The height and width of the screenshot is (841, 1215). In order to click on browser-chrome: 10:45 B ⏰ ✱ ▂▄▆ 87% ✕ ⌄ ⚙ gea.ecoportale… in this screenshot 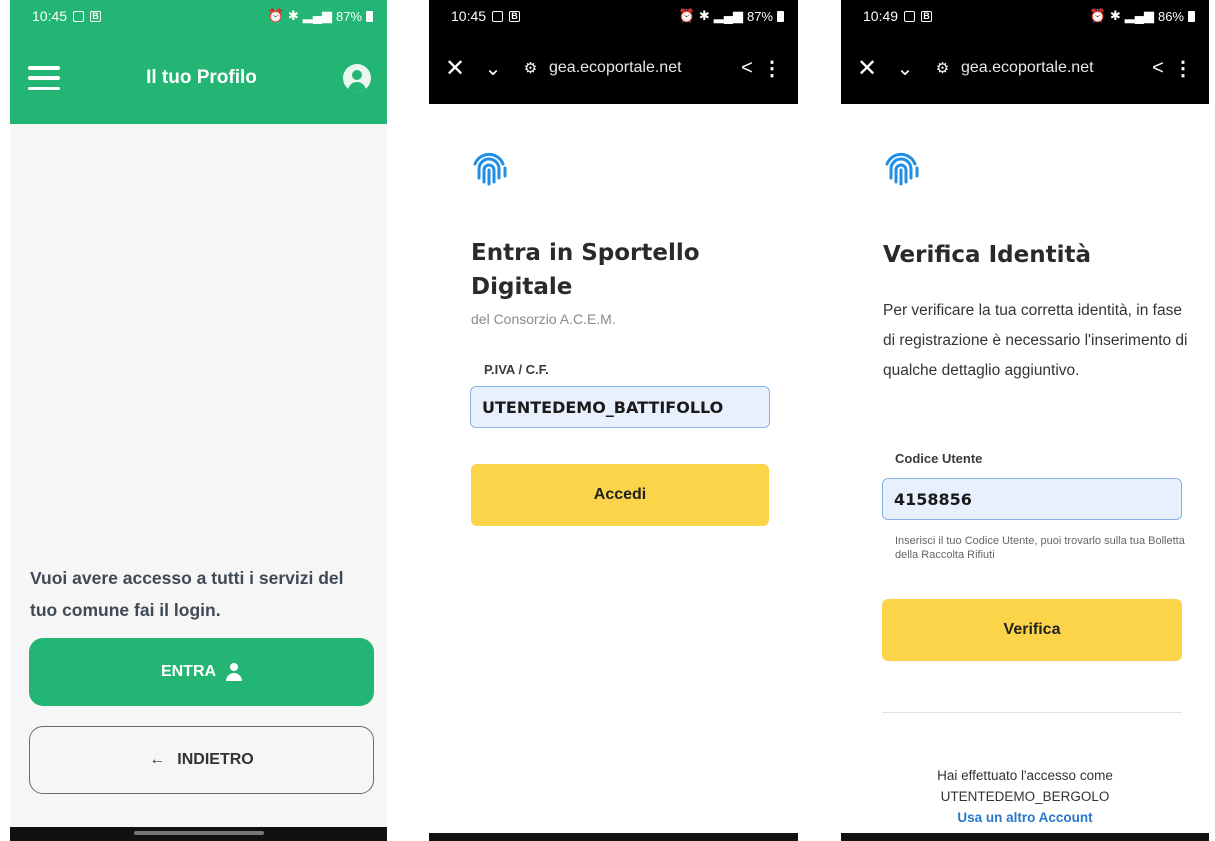, I will do `click(613, 52)`.